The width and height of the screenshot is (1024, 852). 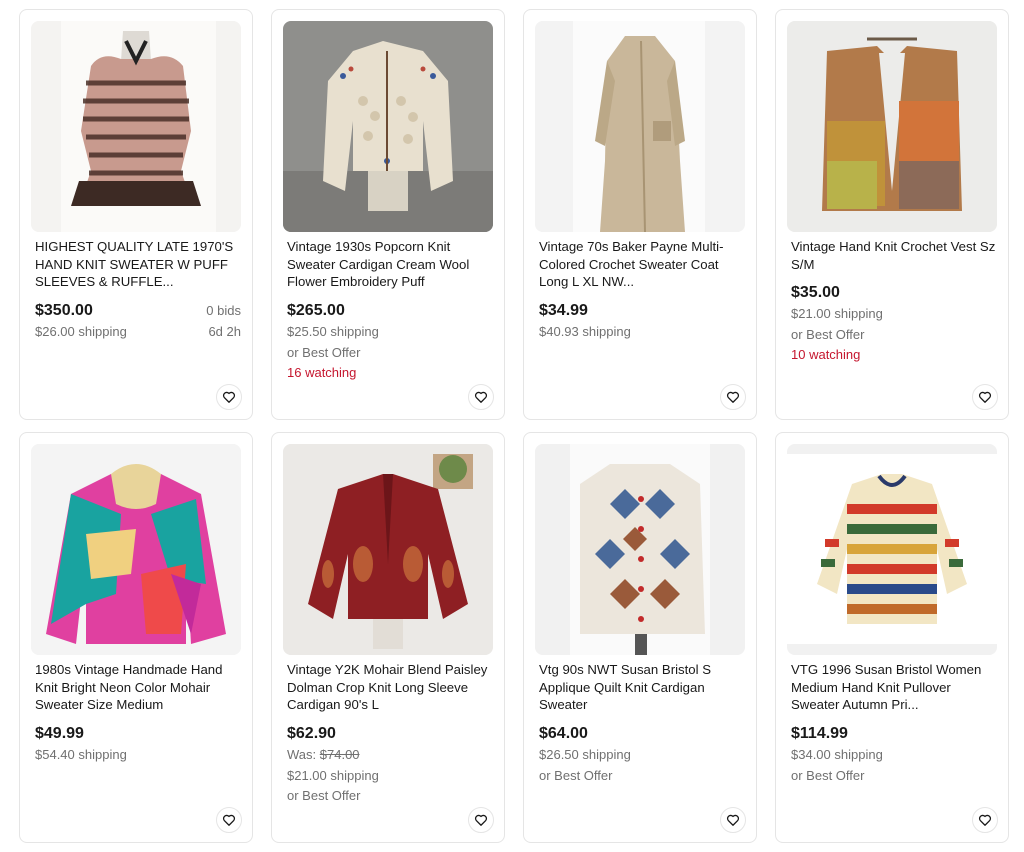 What do you see at coordinates (642, 754) in the screenshot?
I see `listing-info: $64.00 $26.50 shipping or Best Offer` at bounding box center [642, 754].